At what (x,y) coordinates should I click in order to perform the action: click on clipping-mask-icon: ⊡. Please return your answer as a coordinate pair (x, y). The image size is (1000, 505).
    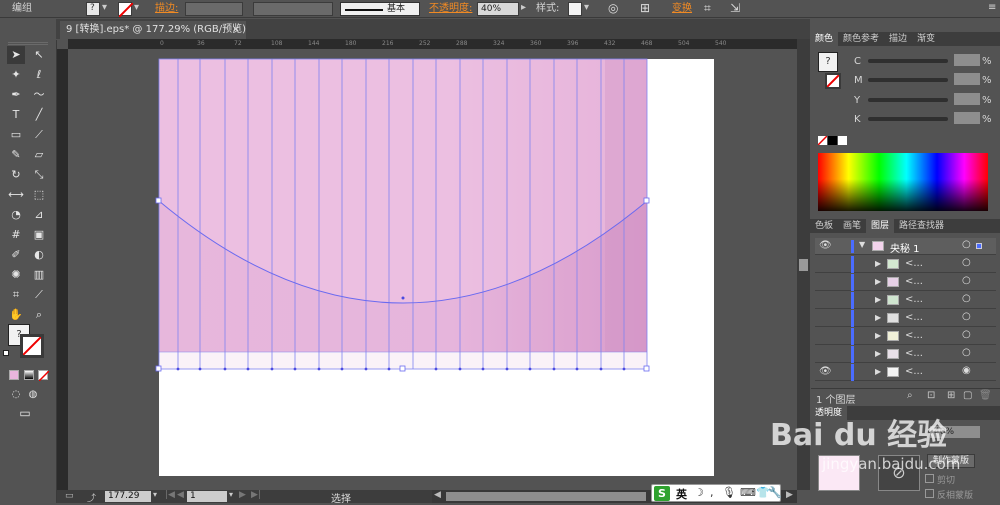
    Looking at the image, I should click on (931, 395).